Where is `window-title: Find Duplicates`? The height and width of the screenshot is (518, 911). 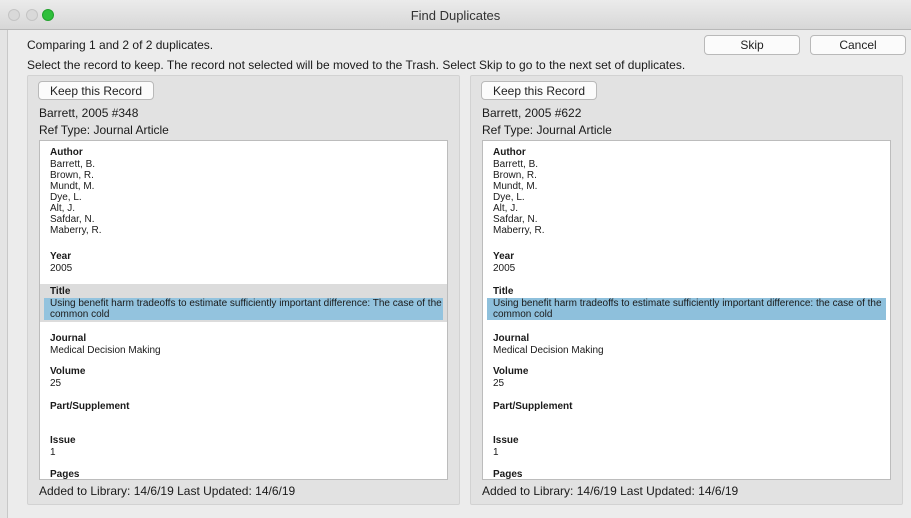 window-title: Find Duplicates is located at coordinates (455, 15).